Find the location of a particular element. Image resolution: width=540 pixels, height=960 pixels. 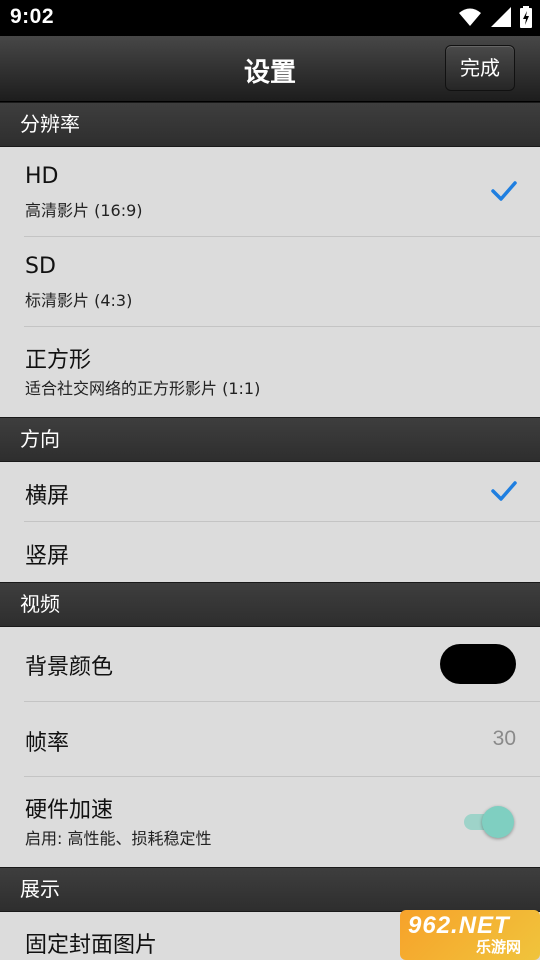

background-color-swatch is located at coordinates (478, 664).